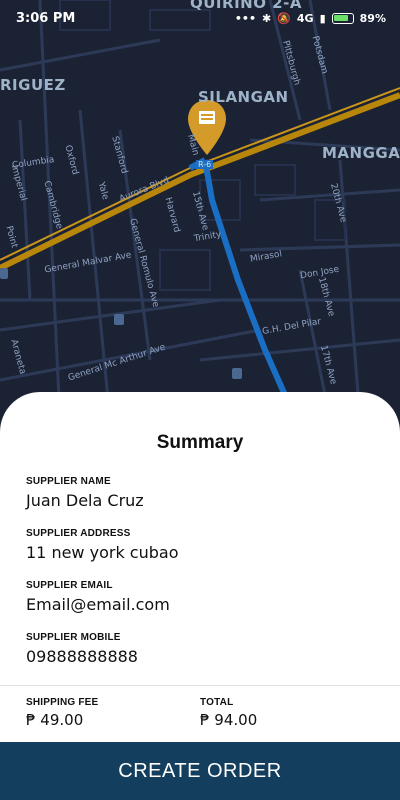 The image size is (400, 800). Describe the element at coordinates (217, 702) in the screenshot. I see `total-label: TOTAL` at that location.